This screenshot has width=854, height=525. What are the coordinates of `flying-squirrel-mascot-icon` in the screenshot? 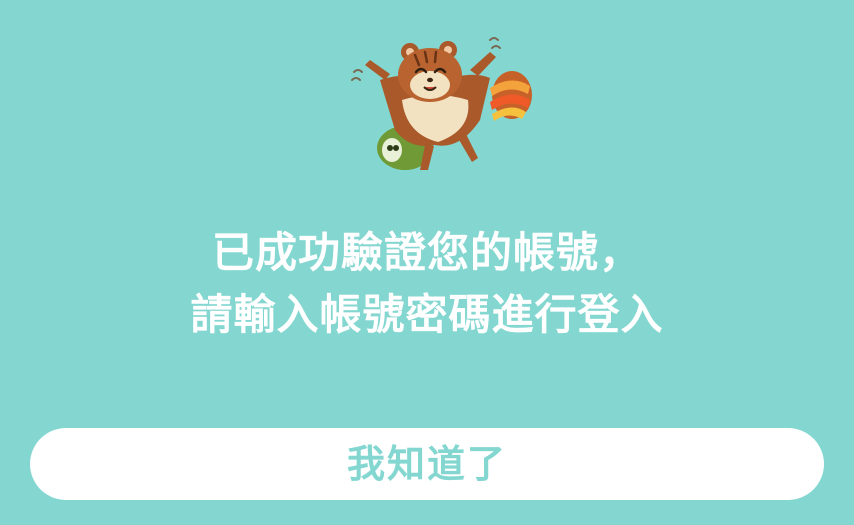 It's located at (441, 103).